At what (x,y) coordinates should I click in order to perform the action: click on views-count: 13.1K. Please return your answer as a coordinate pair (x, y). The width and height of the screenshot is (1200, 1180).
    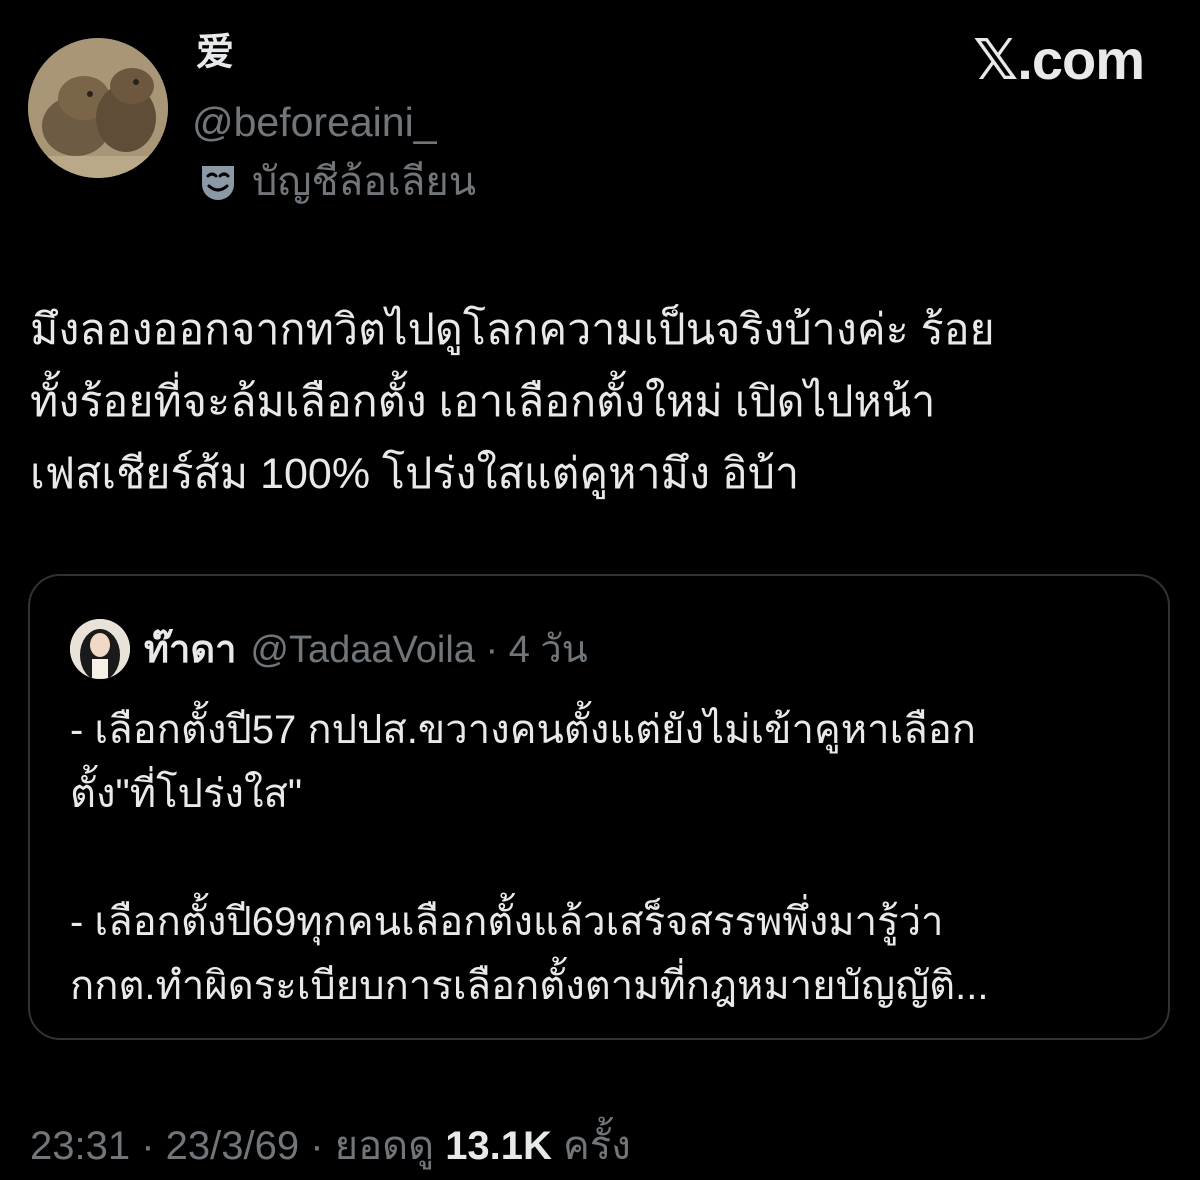
    Looking at the image, I should click on (498, 1146).